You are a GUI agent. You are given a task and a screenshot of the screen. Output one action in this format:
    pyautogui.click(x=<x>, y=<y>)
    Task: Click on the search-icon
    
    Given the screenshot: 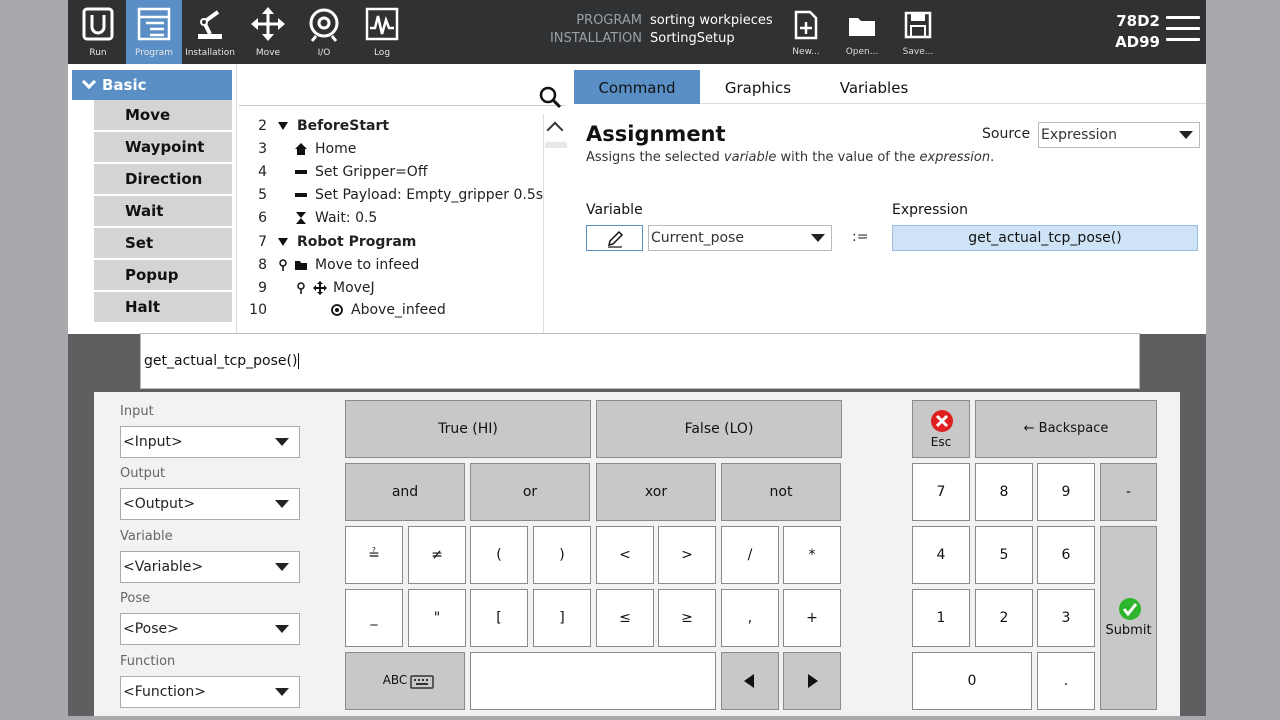 What is the action you would take?
    pyautogui.click(x=550, y=97)
    